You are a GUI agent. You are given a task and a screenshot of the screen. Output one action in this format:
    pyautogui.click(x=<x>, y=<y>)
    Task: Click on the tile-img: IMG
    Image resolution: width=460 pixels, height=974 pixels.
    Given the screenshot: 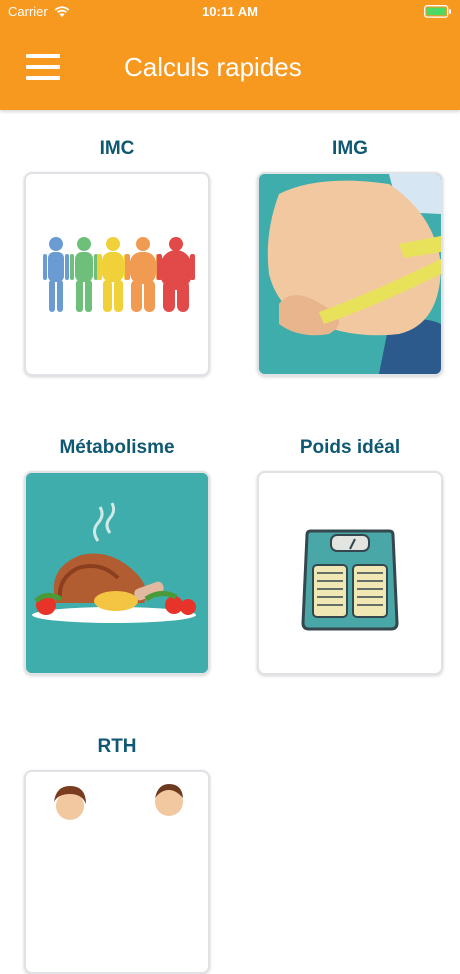 What is the action you would take?
    pyautogui.click(x=350, y=256)
    